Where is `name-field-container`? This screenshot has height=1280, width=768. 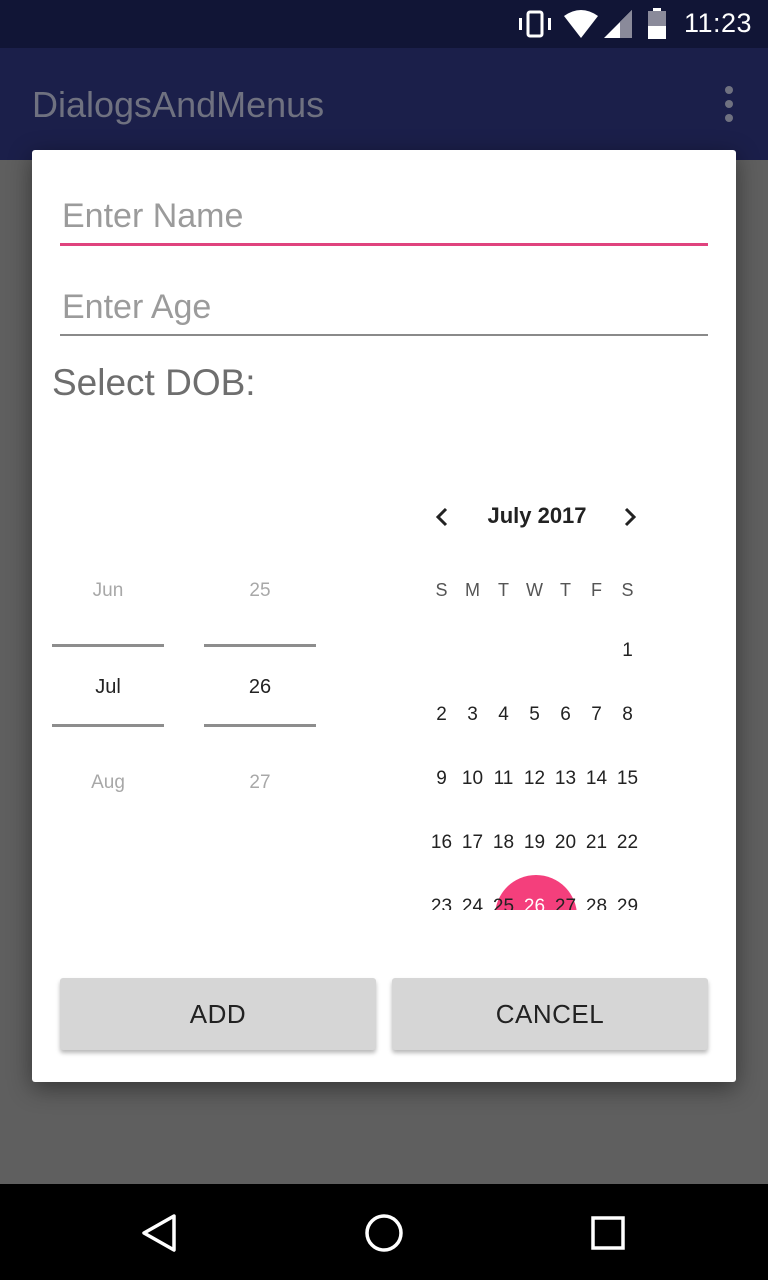
name-field-container is located at coordinates (384, 218).